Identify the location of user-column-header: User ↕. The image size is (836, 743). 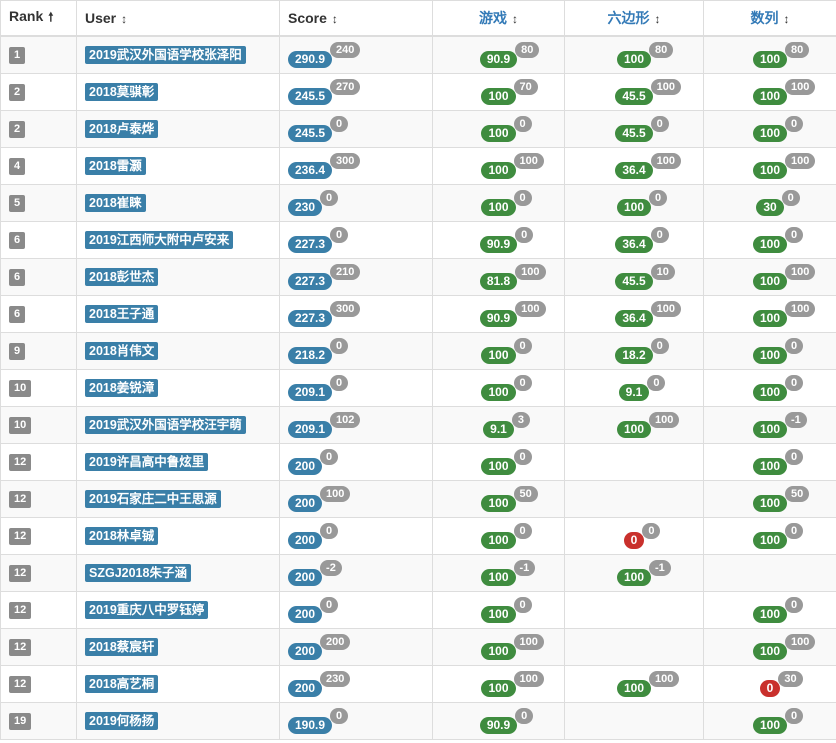
(178, 18).